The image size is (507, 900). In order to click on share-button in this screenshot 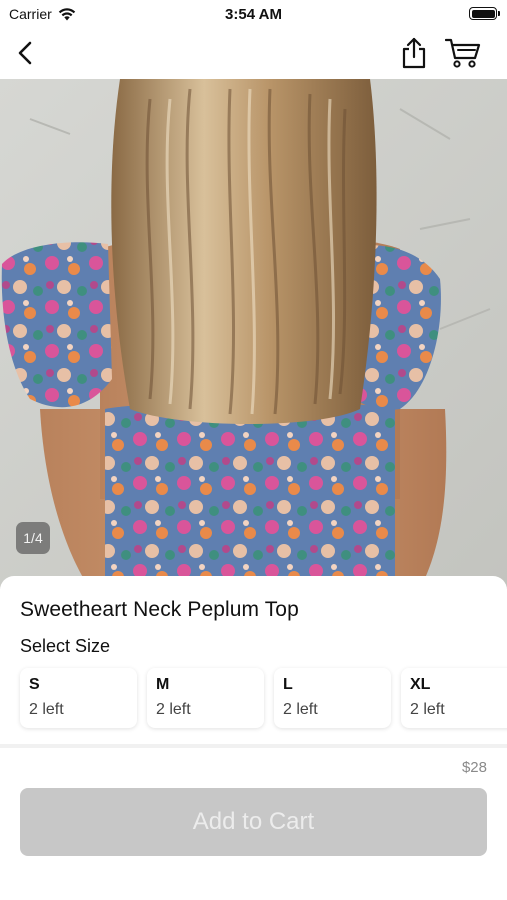, I will do `click(414, 53)`.